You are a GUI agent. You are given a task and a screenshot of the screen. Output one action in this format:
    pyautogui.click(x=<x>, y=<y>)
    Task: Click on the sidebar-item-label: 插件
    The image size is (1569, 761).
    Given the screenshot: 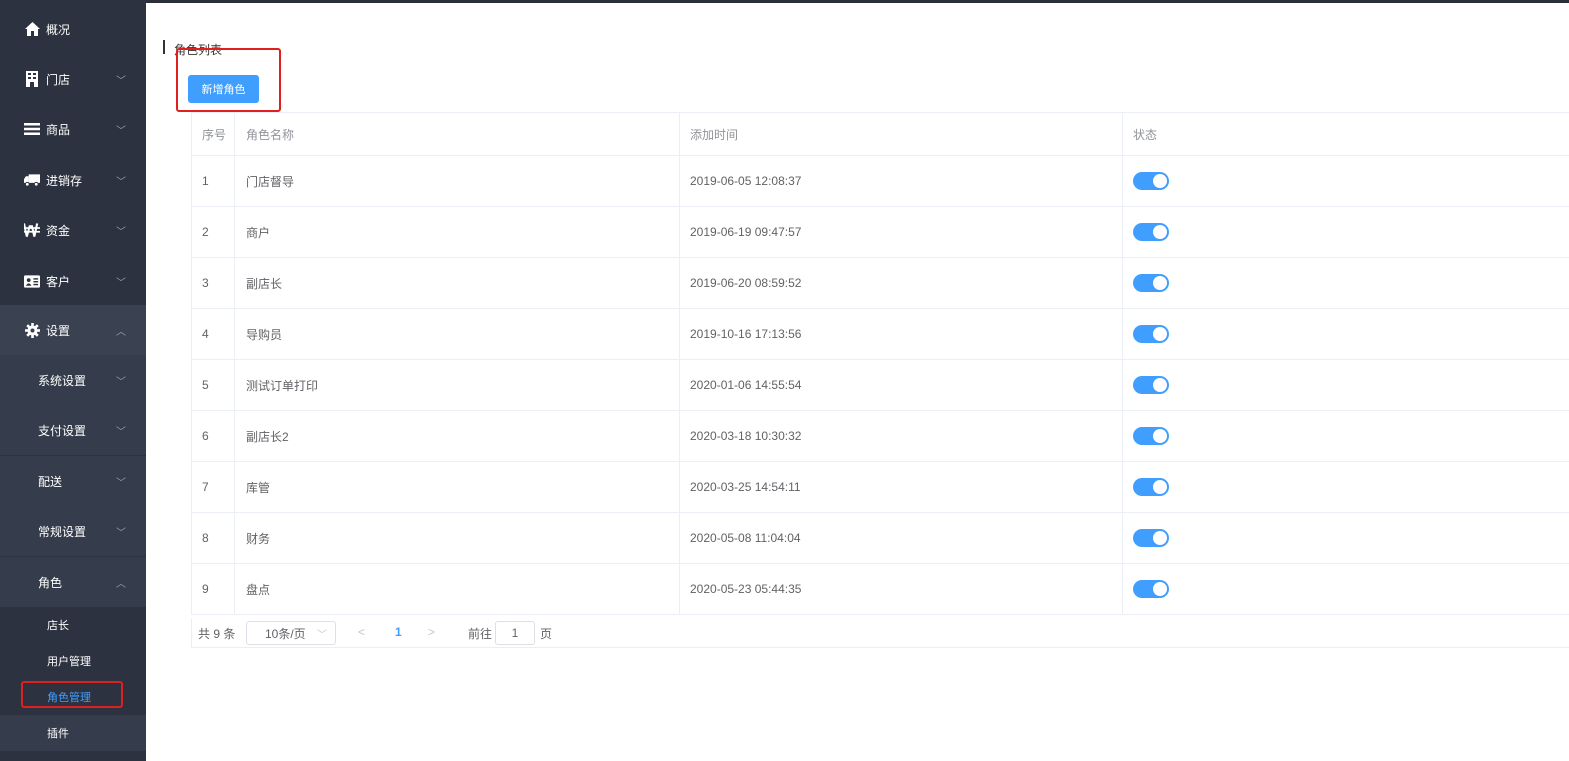 What is the action you would take?
    pyautogui.click(x=58, y=734)
    